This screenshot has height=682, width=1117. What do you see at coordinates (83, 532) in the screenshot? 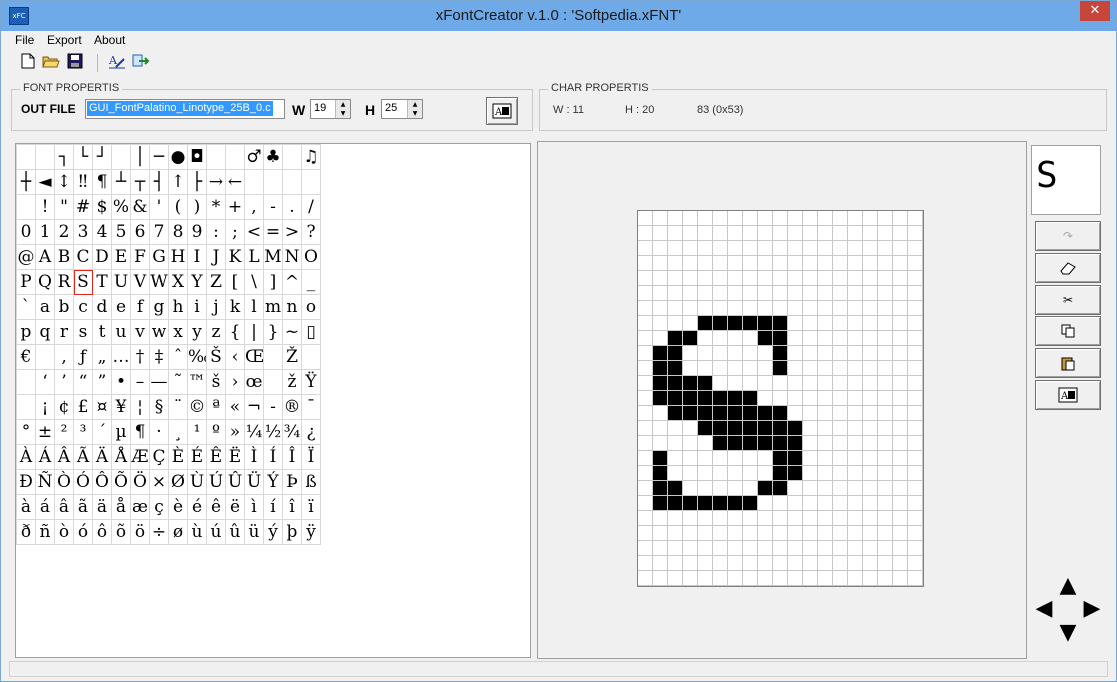
I see `char-cell: ó` at bounding box center [83, 532].